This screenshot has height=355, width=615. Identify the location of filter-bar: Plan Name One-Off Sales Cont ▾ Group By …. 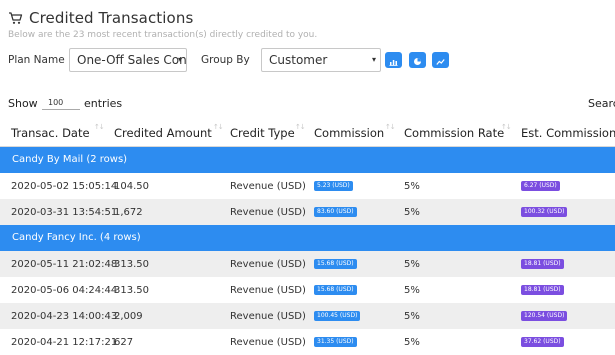
(307, 61).